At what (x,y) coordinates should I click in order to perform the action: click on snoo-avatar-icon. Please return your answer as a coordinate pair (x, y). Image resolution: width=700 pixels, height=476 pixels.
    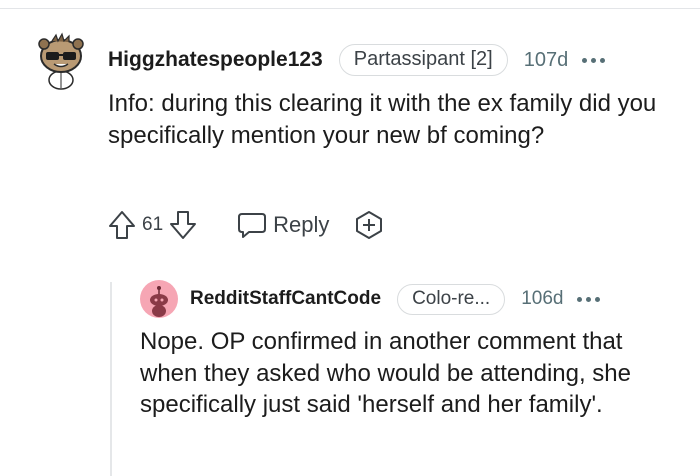
    Looking at the image, I should click on (61, 61).